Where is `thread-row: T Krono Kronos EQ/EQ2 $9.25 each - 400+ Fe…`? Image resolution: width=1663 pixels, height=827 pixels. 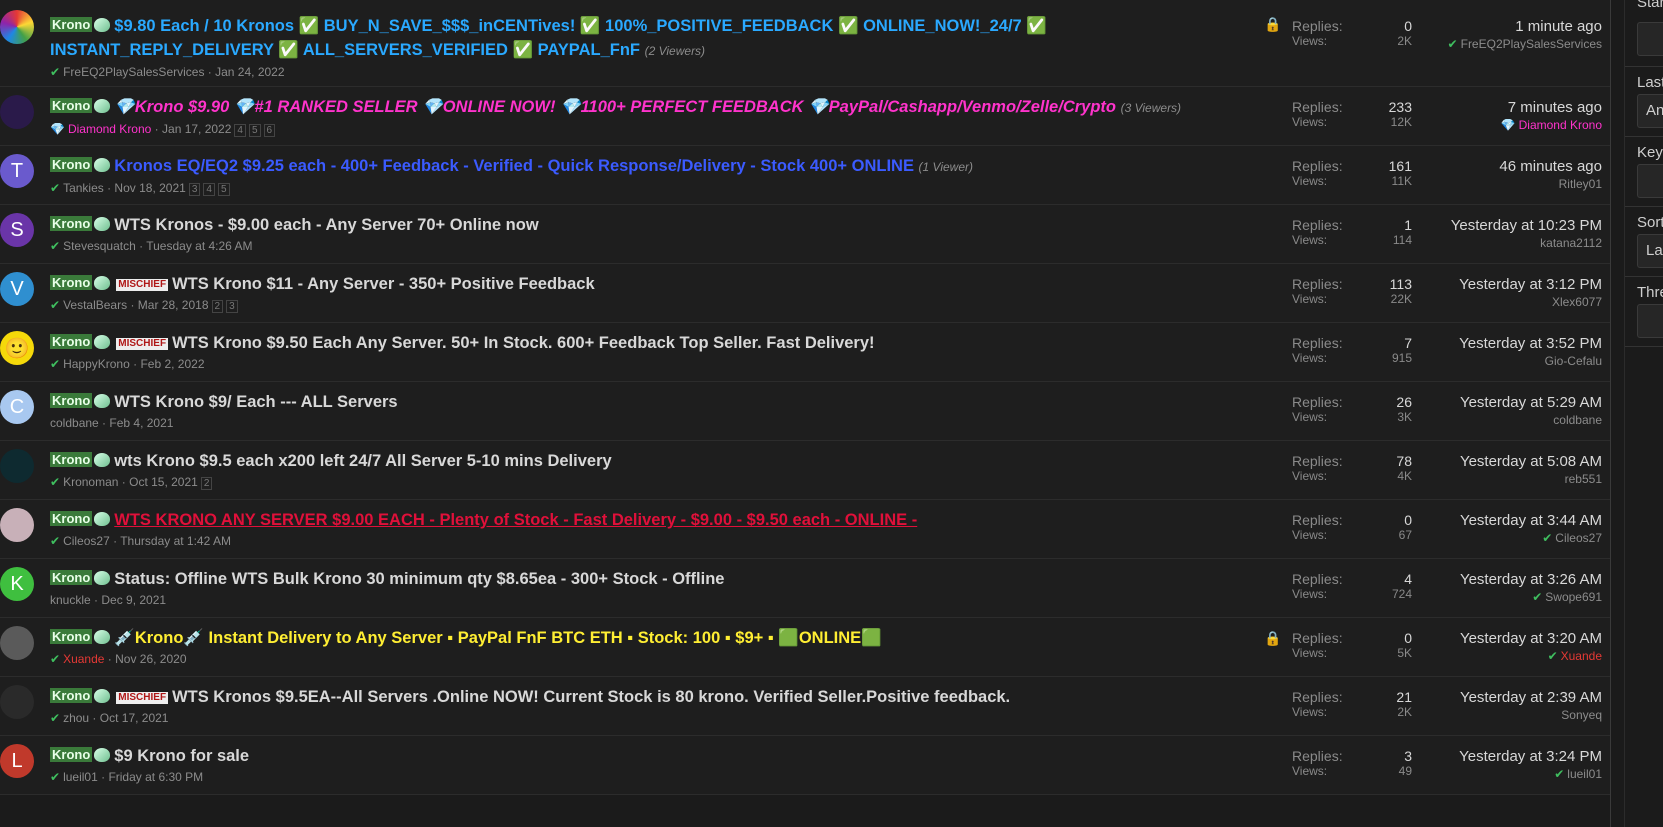 thread-row: T Krono Kronos EQ/EQ2 $9.25 each - 400+ Fe… is located at coordinates (805, 175).